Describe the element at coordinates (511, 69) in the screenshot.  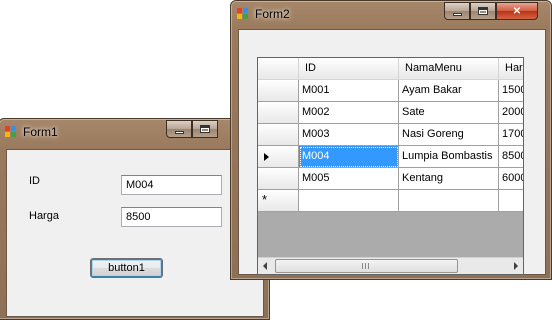
I see `column-header-harga: Harga` at that location.